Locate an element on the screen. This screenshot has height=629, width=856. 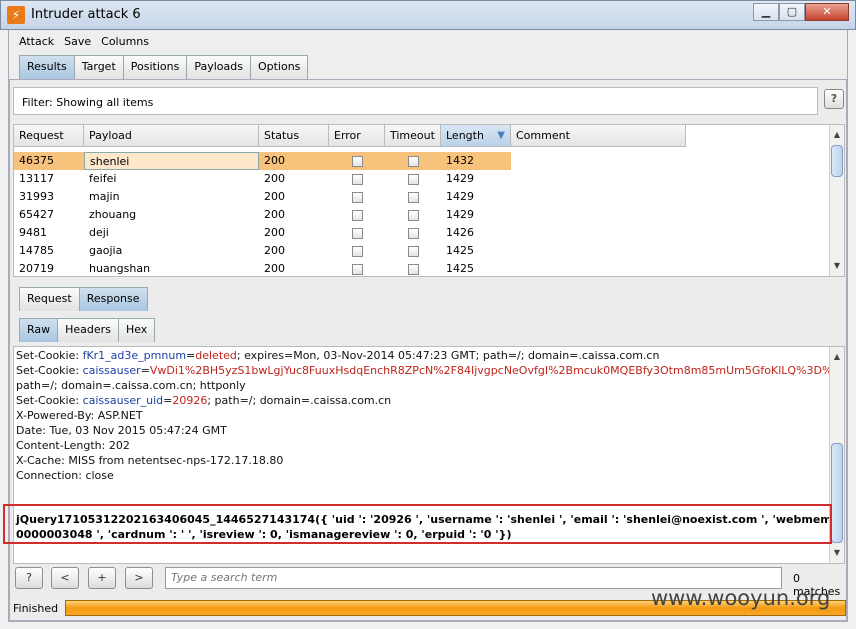
menu-attack: Attack is located at coordinates (36, 41).